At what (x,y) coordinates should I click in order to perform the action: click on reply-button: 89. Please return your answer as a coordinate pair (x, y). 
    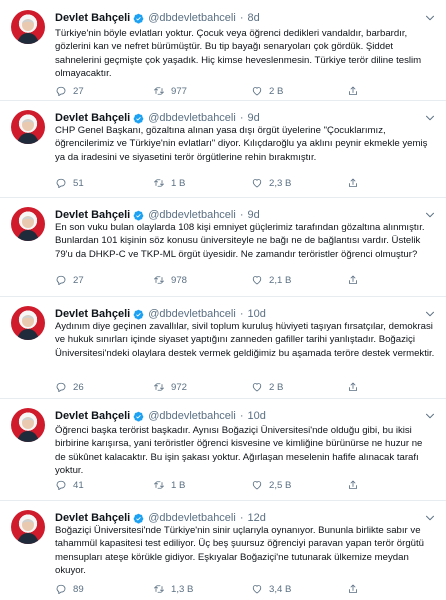
    Looking at the image, I should click on (69, 589).